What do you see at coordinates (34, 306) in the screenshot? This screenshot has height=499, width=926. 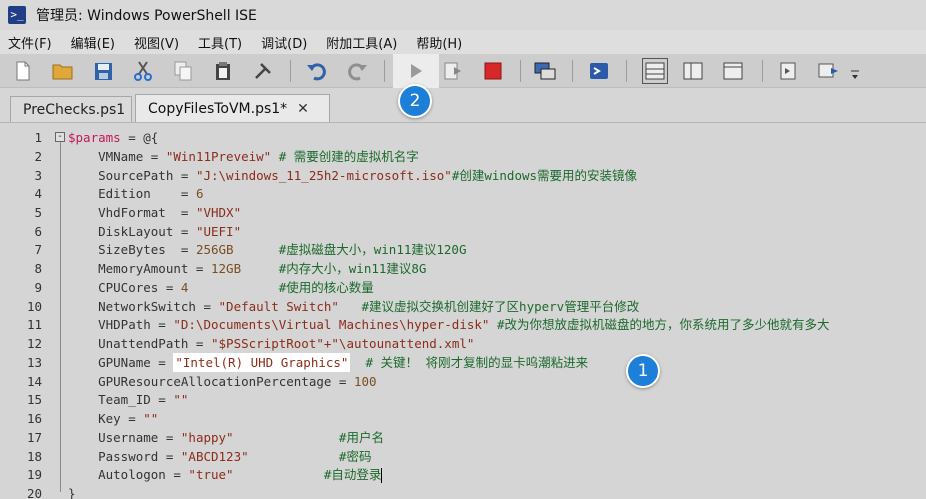 I see `line-number: 10` at bounding box center [34, 306].